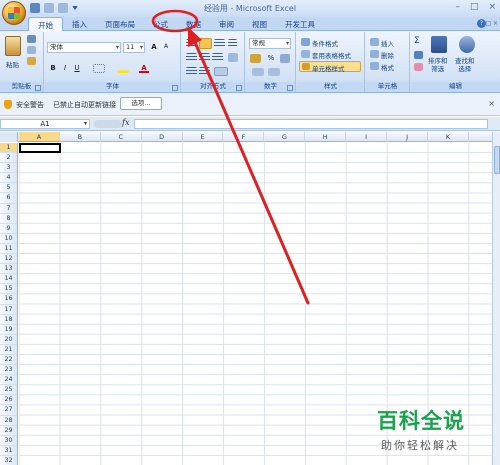  Describe the element at coordinates (8, 380) in the screenshot. I see `row-header: 24` at that location.